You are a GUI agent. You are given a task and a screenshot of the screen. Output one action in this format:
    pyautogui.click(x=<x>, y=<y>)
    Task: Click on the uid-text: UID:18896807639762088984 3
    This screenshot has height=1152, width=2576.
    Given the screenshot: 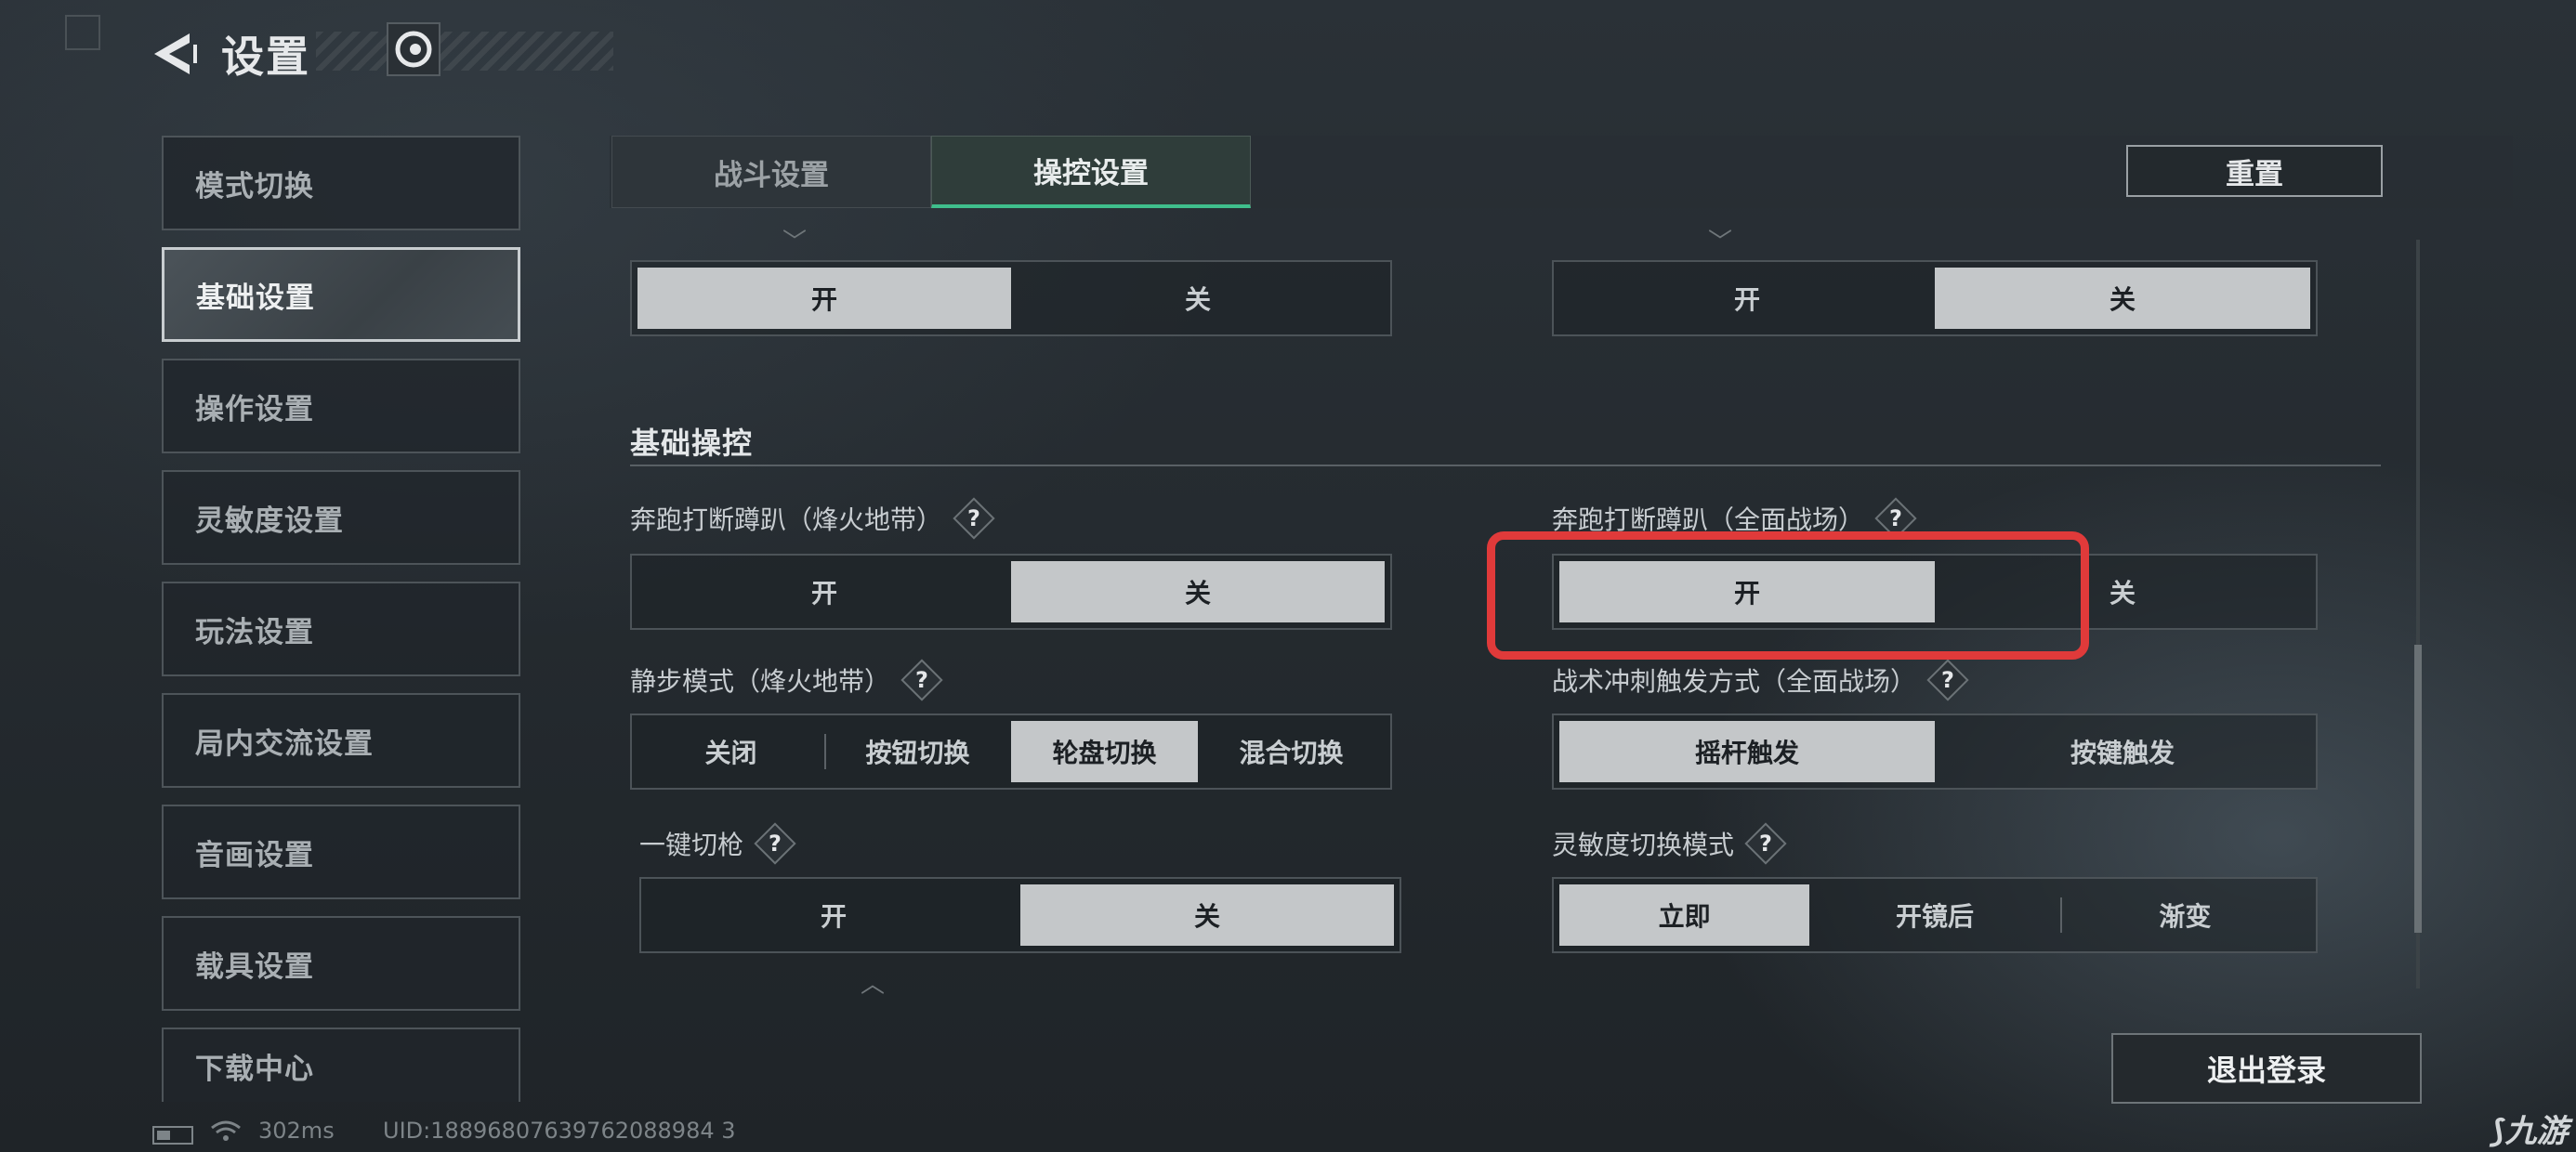 What is the action you would take?
    pyautogui.click(x=559, y=1131)
    